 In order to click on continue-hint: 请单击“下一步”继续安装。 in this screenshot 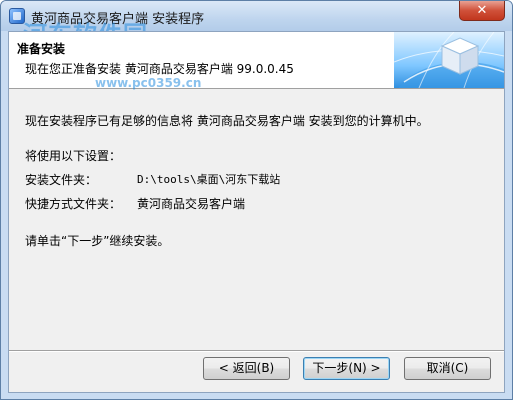, I will do `click(97, 241)`.